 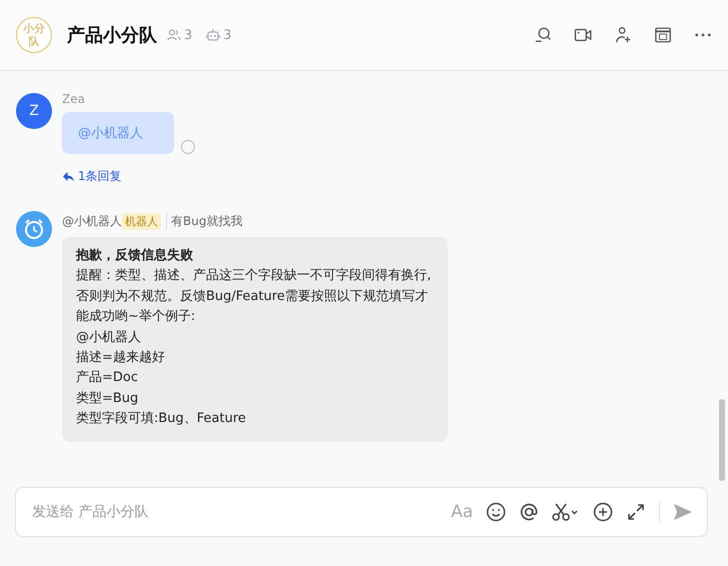 What do you see at coordinates (603, 512) in the screenshot?
I see `add-icon` at bounding box center [603, 512].